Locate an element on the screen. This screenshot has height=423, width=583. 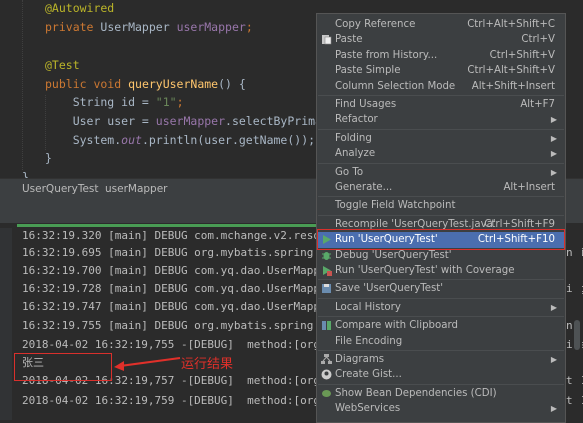
menu-item-copy-reference: Copy Reference Ctrl+Alt+Shift+C is located at coordinates (441, 25).